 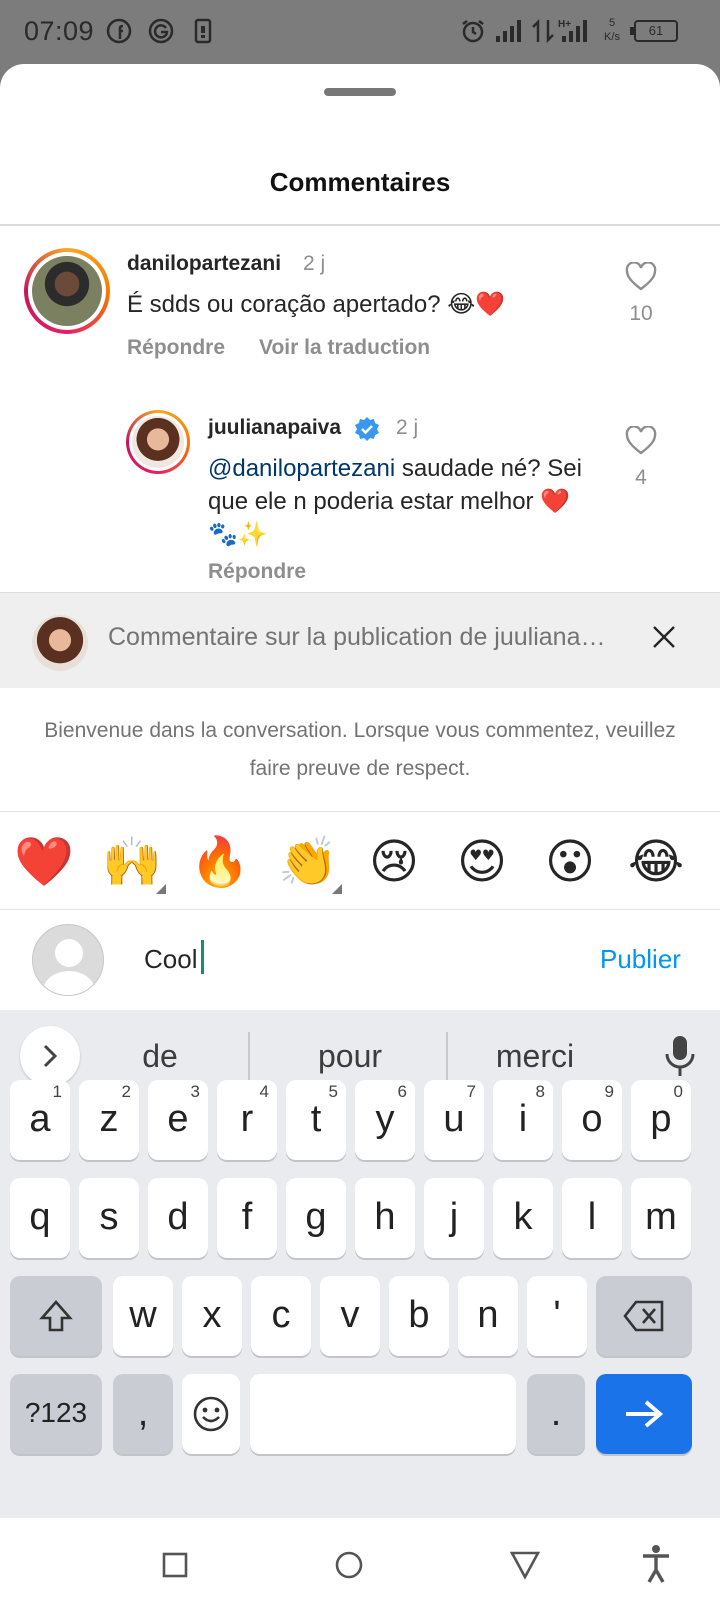 I want to click on emoji-crying: 😢, so click(x=394, y=862).